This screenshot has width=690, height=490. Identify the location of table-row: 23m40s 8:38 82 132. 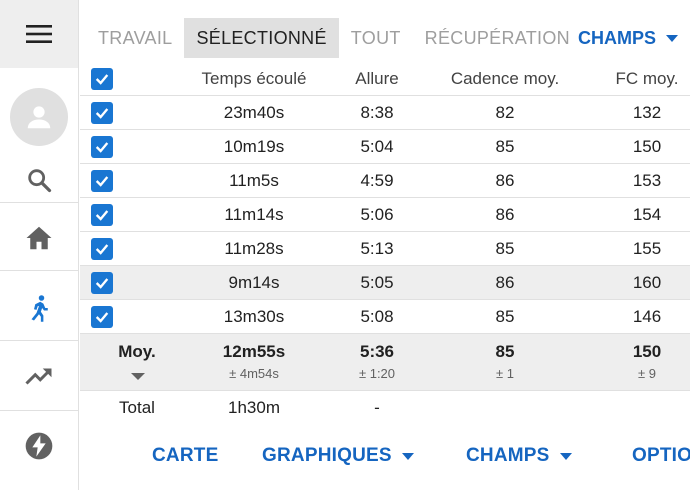
(385, 113).